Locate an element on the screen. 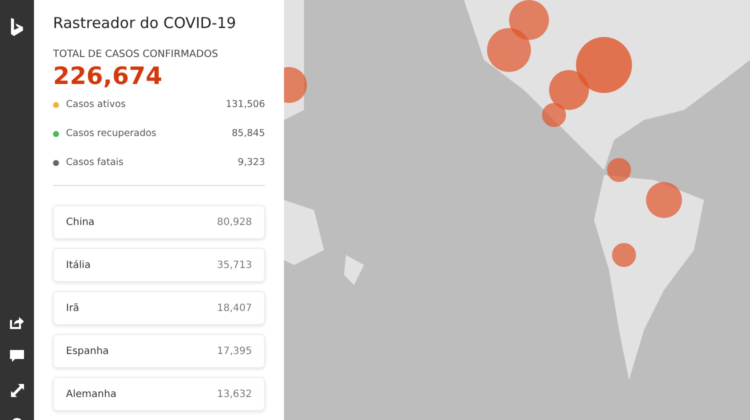  stat-value: 9,323 is located at coordinates (251, 162).